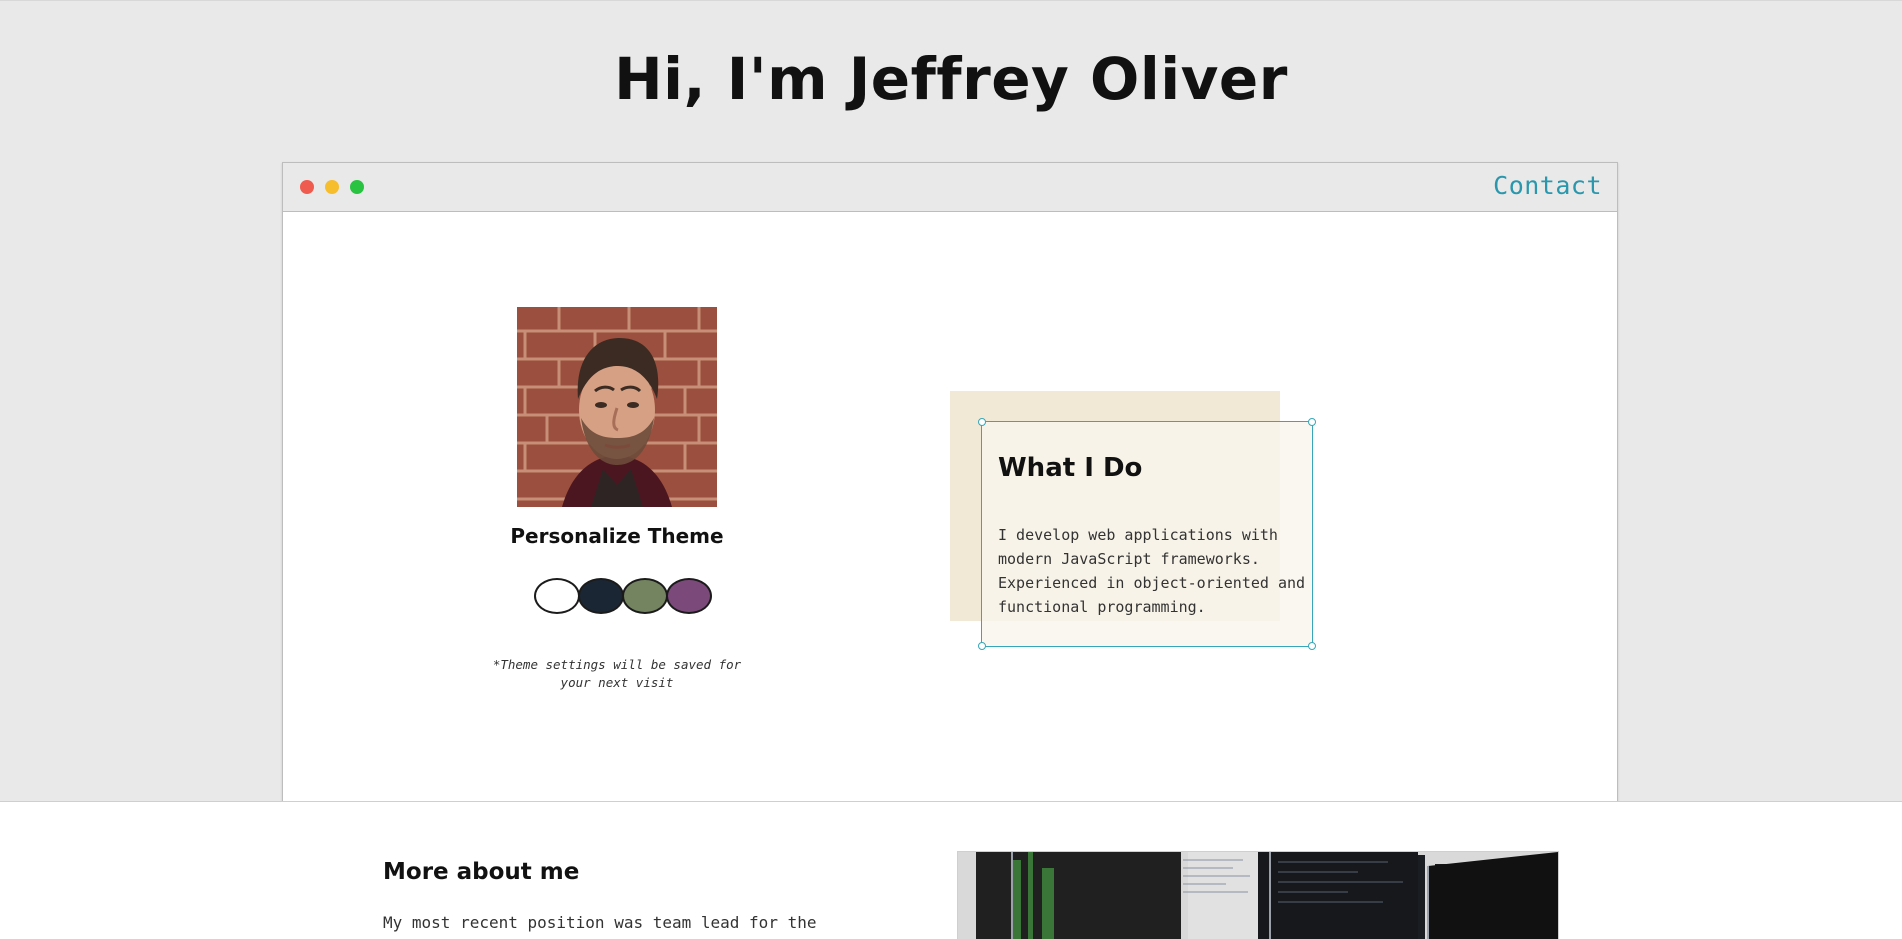 This screenshot has width=1902, height=939. Describe the element at coordinates (357, 187) in the screenshot. I see `maximize-dot-icon` at that location.